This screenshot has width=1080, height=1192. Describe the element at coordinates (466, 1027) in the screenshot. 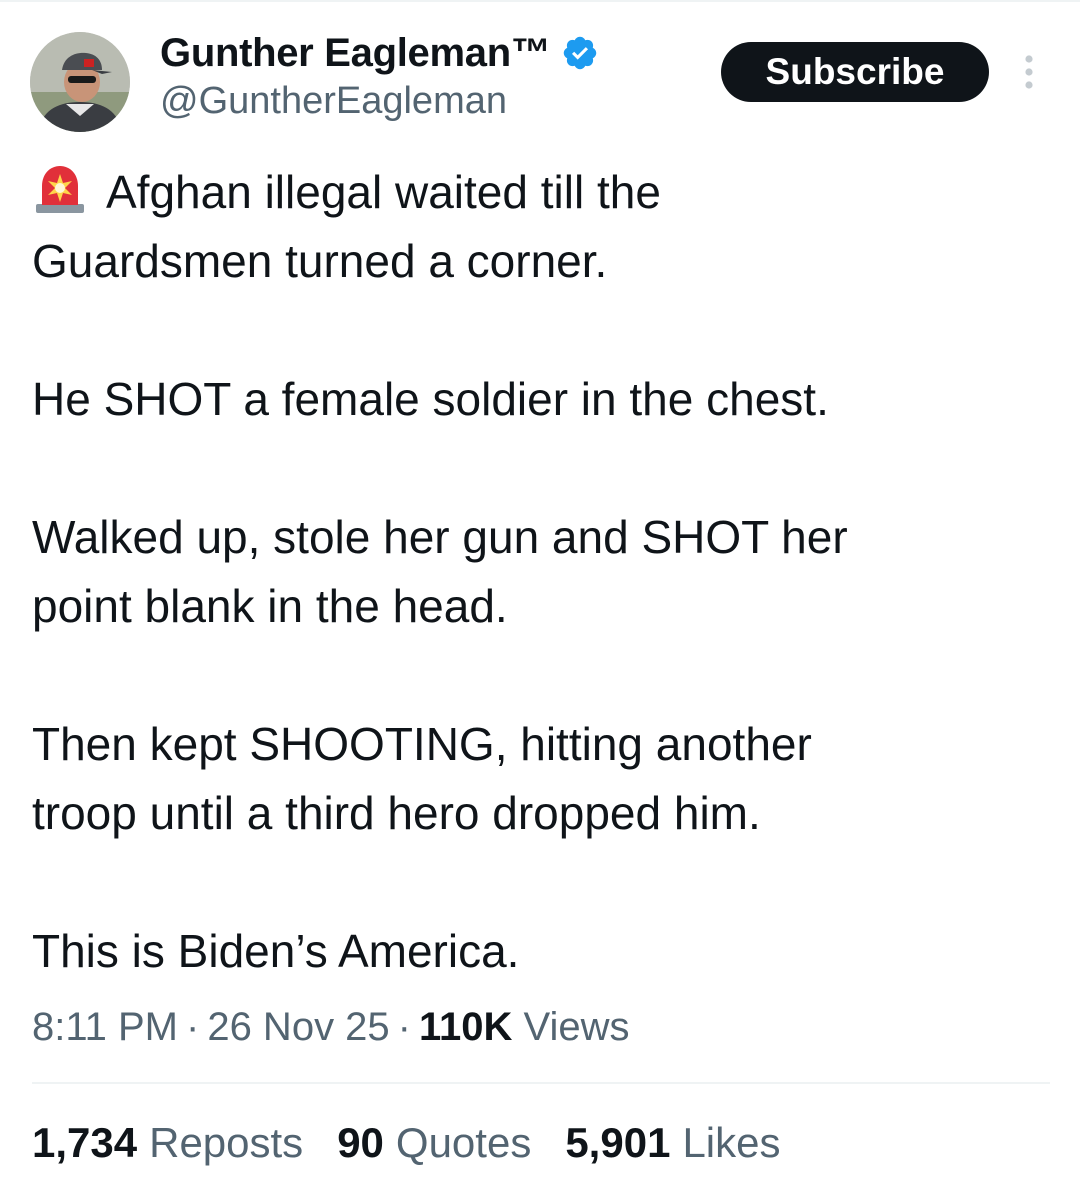

I see `views-count: 110K` at that location.